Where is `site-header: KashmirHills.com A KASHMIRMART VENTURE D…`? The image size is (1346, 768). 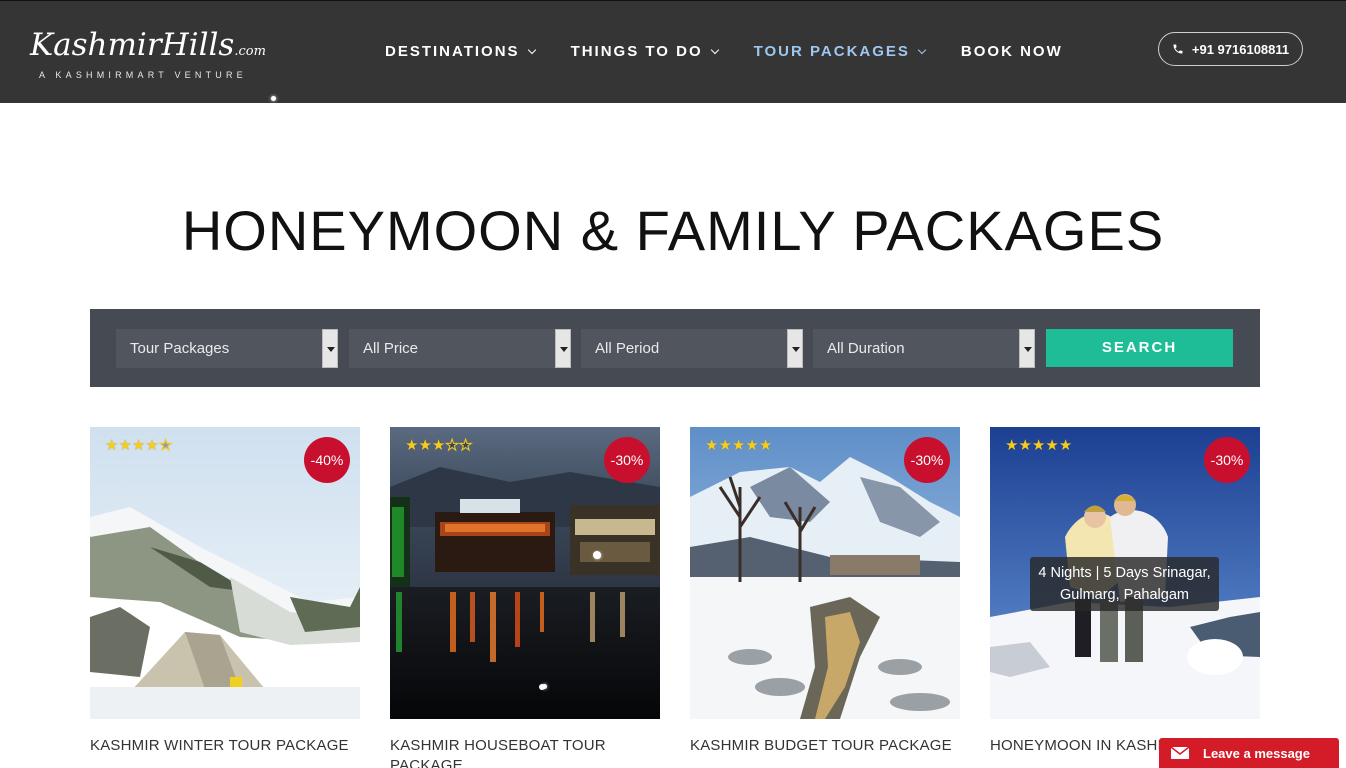 site-header: KashmirHills.com A KASHMIRMART VENTURE D… is located at coordinates (673, 51).